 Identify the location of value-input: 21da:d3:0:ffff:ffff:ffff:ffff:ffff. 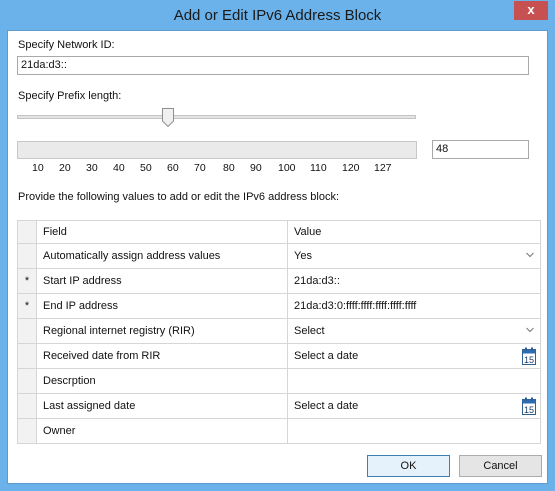
(414, 306).